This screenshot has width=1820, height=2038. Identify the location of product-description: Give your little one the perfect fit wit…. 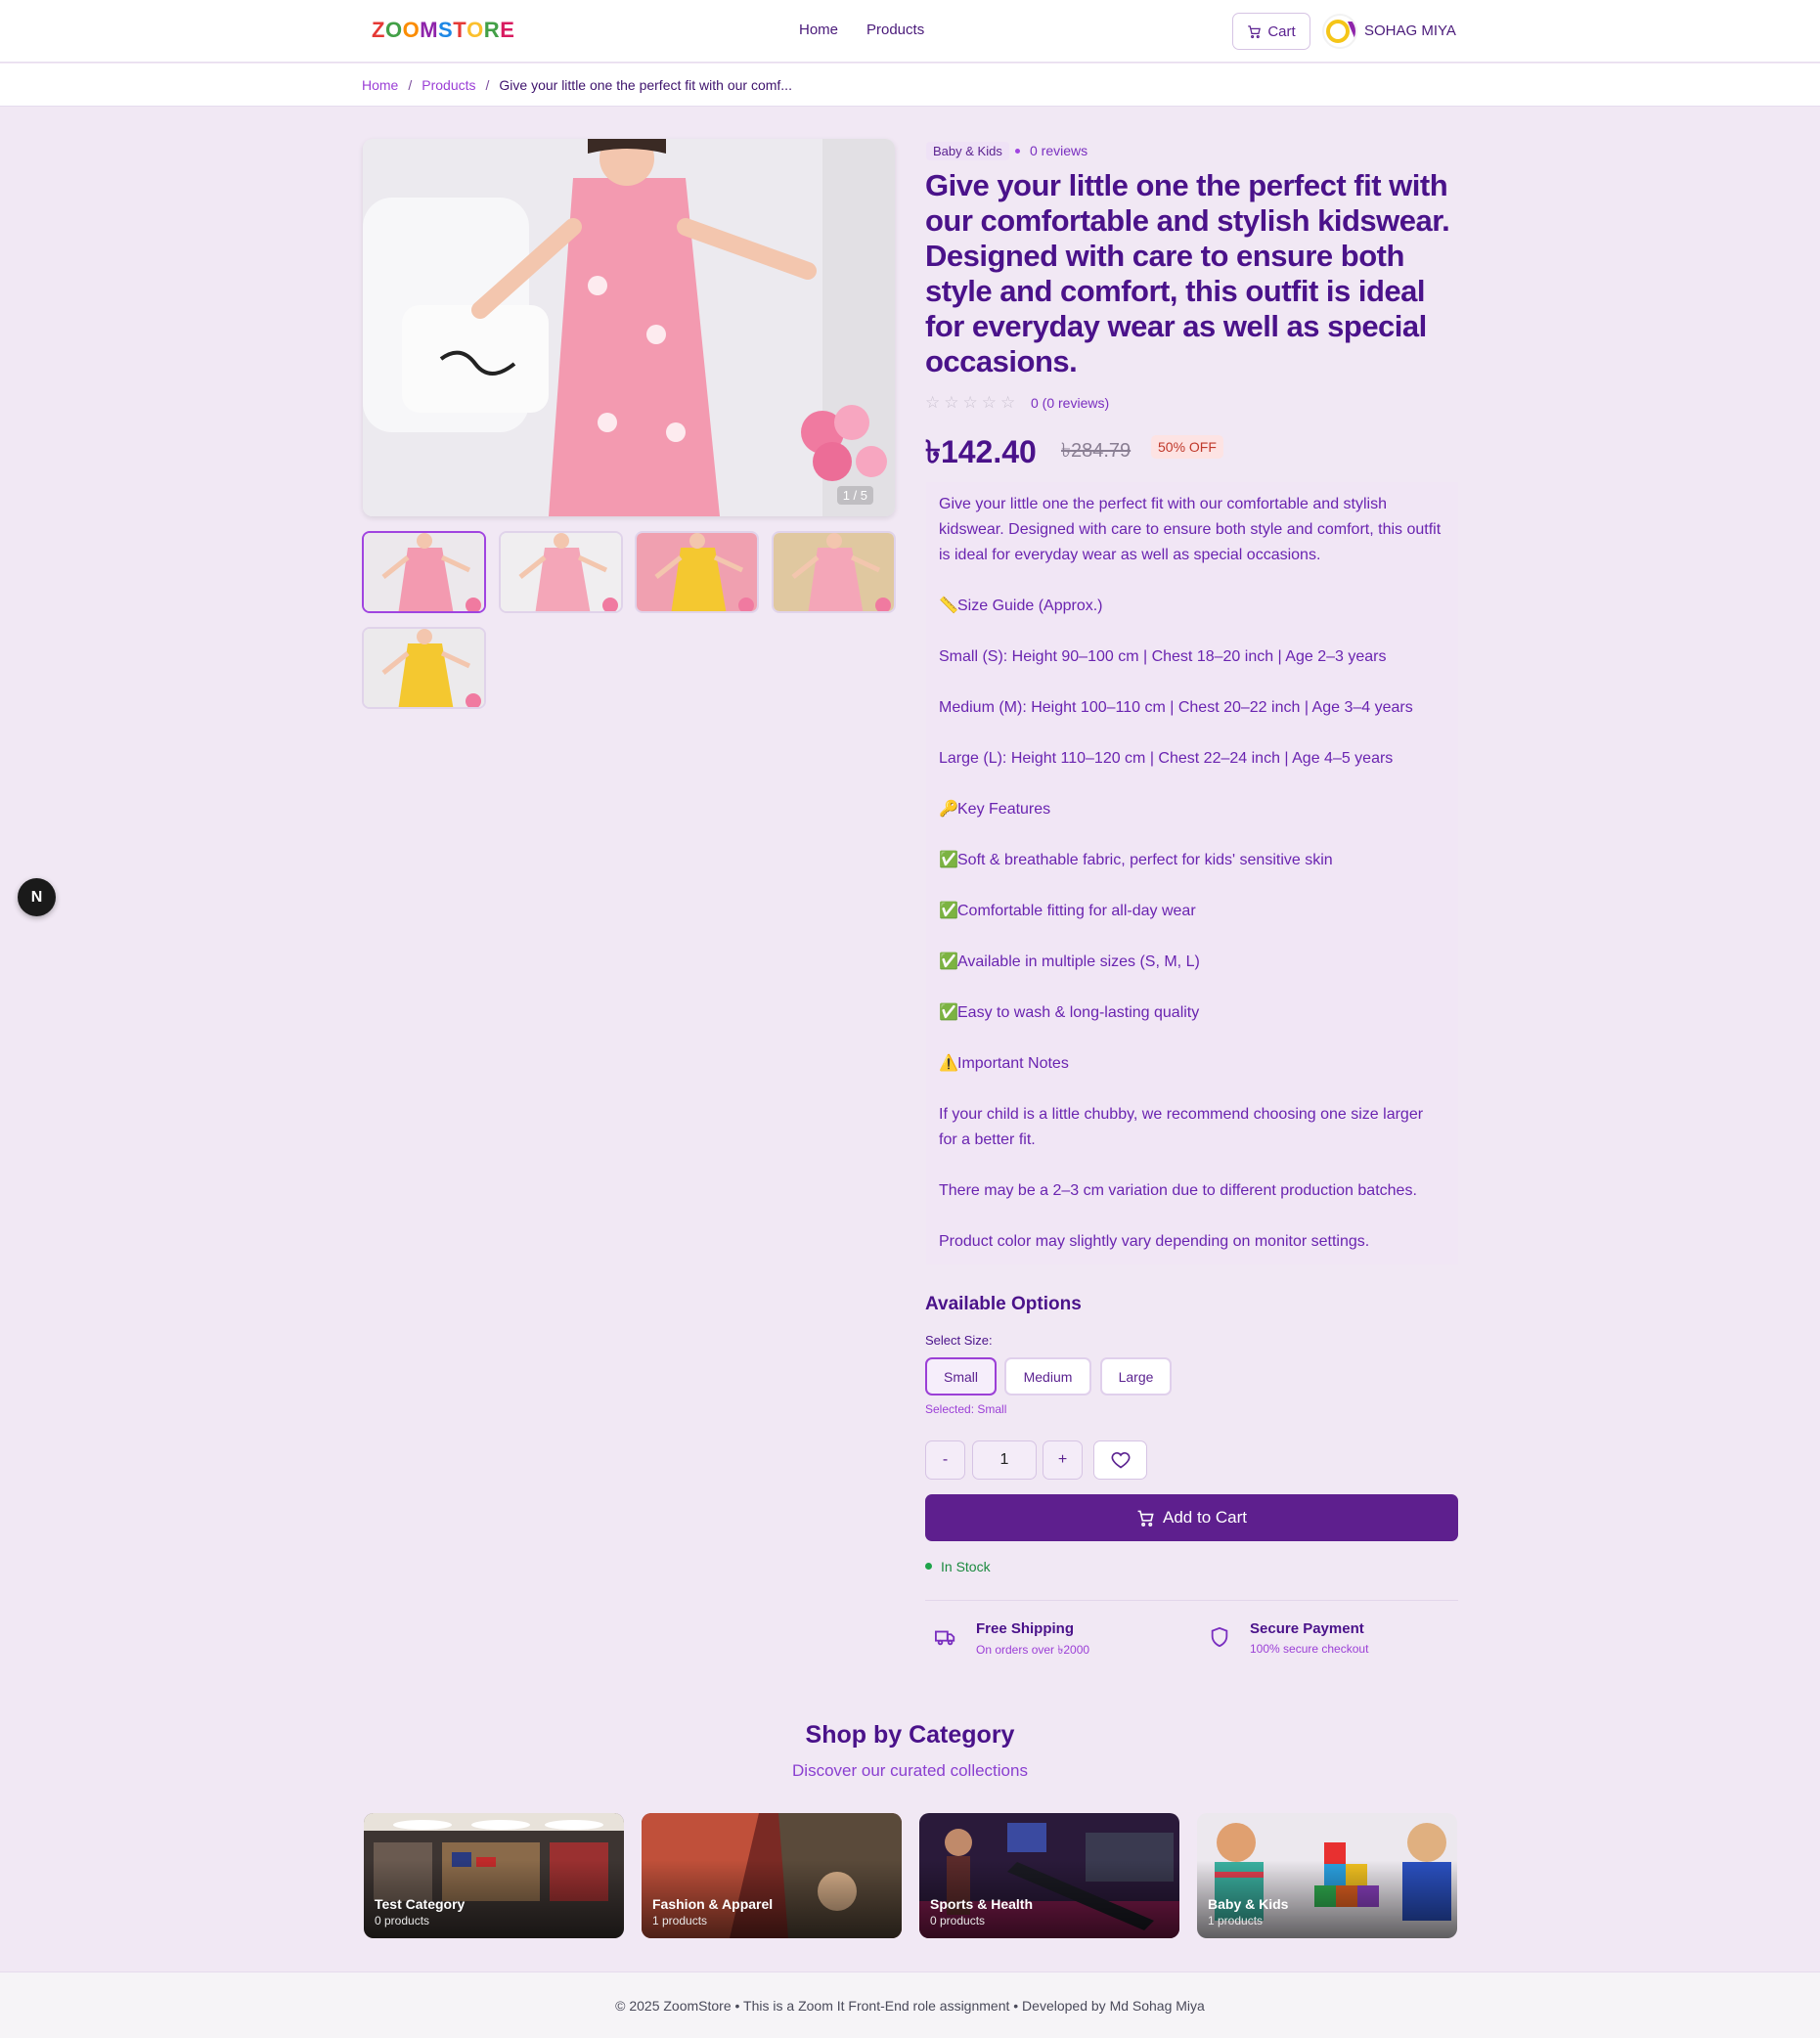
(1192, 873).